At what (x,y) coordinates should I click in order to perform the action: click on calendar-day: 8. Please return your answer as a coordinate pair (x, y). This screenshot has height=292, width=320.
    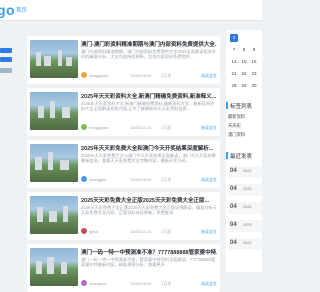
    Looking at the image, I should click on (244, 50).